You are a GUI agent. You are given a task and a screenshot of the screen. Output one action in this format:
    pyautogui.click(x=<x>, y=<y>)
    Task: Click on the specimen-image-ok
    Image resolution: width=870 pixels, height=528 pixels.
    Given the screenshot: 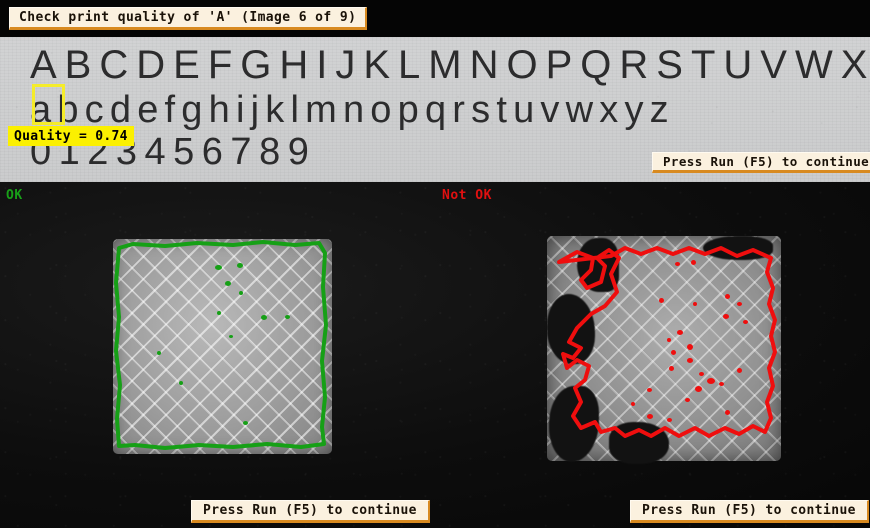 What is the action you would take?
    pyautogui.click(x=222, y=346)
    